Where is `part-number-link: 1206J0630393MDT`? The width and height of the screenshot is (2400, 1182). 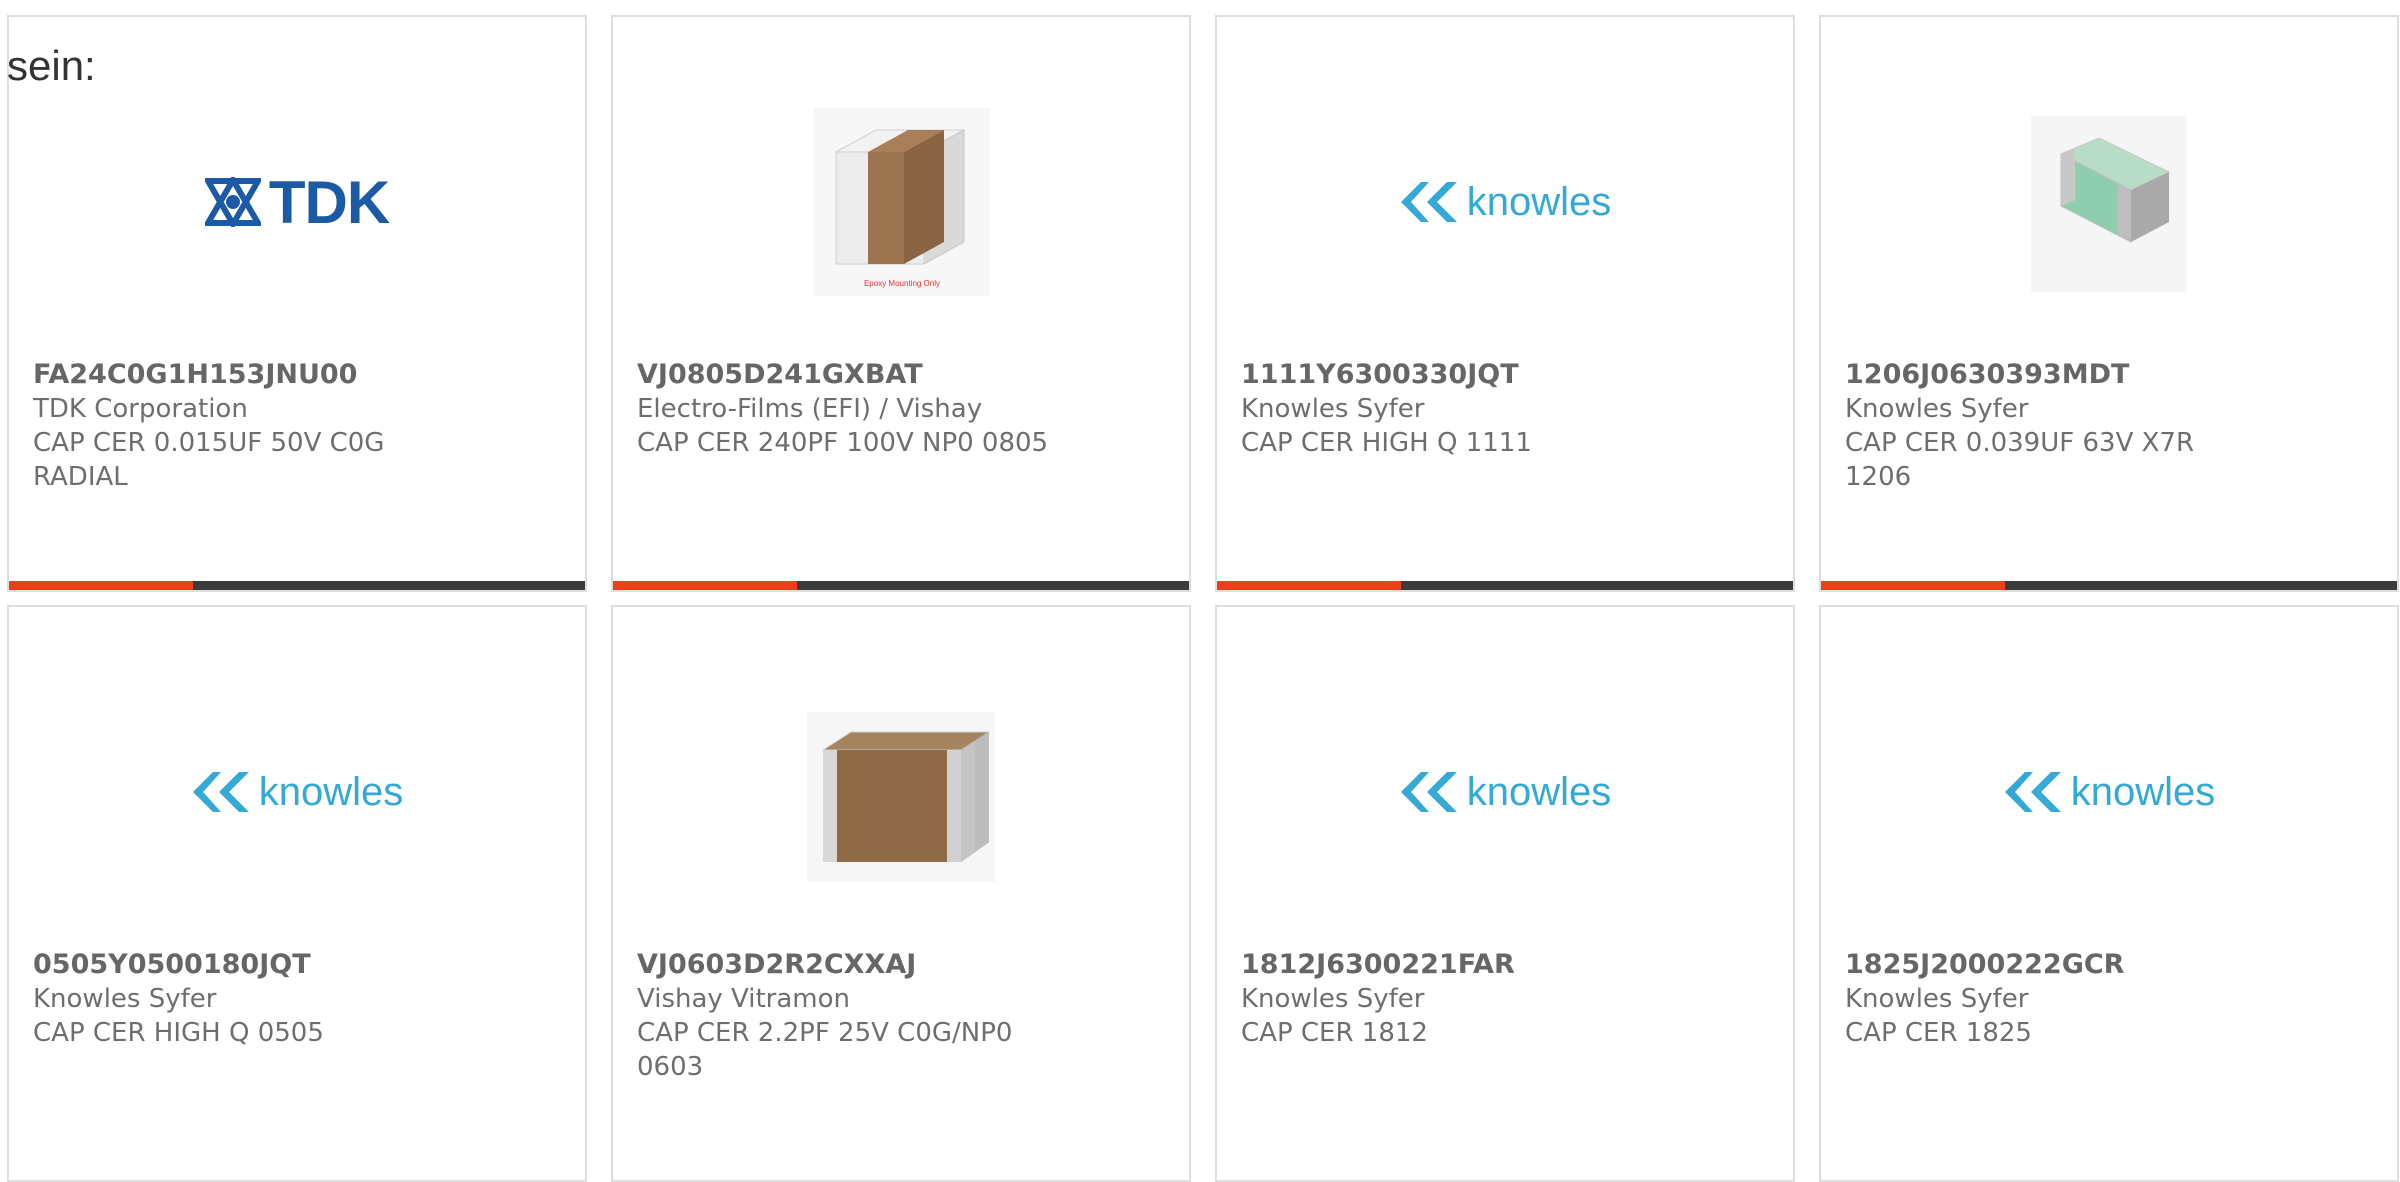 part-number-link: 1206J0630393MDT is located at coordinates (2111, 374).